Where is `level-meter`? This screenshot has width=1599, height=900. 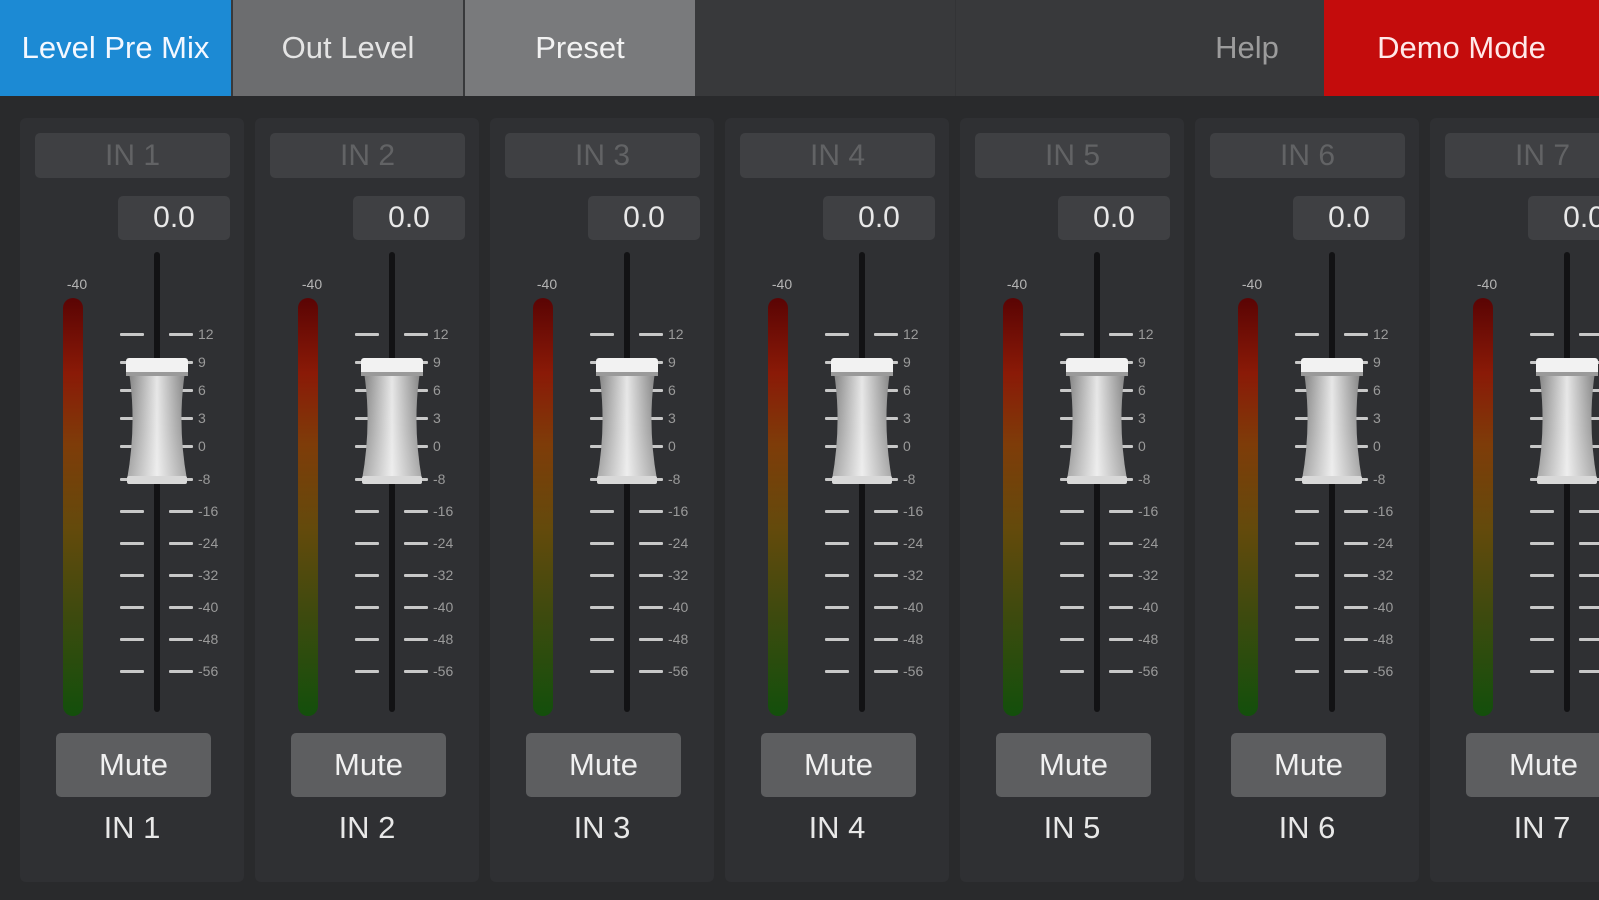
level-meter is located at coordinates (1013, 507).